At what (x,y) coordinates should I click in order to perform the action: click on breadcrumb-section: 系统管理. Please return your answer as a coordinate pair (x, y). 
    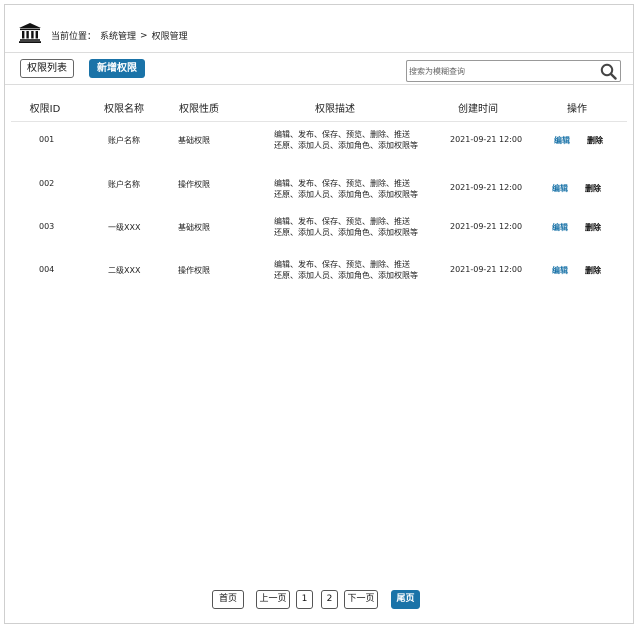
    Looking at the image, I should click on (118, 35).